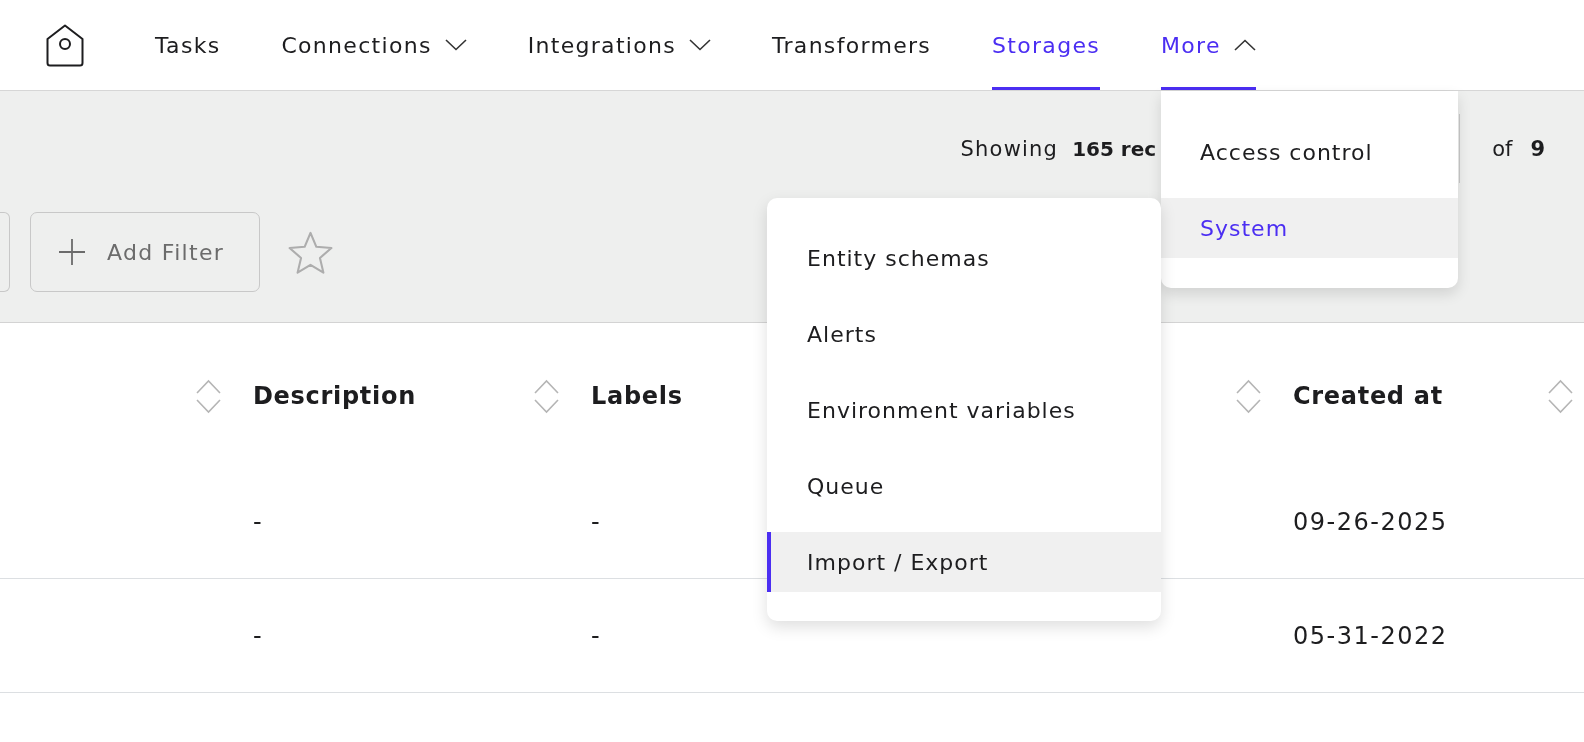 The width and height of the screenshot is (1584, 742). I want to click on nav-tab: Transformers, so click(852, 45).